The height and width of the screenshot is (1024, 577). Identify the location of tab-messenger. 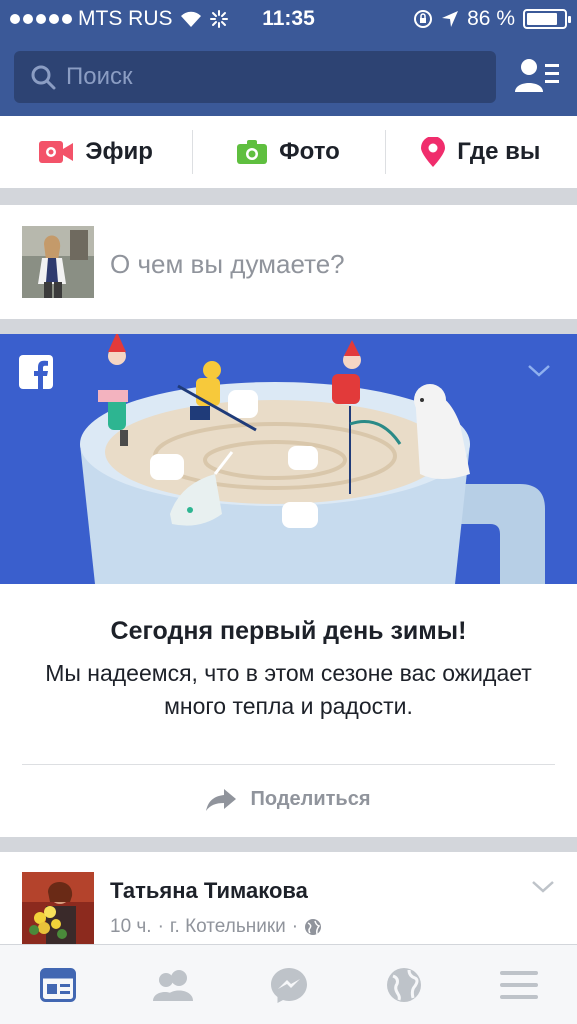
(288, 984).